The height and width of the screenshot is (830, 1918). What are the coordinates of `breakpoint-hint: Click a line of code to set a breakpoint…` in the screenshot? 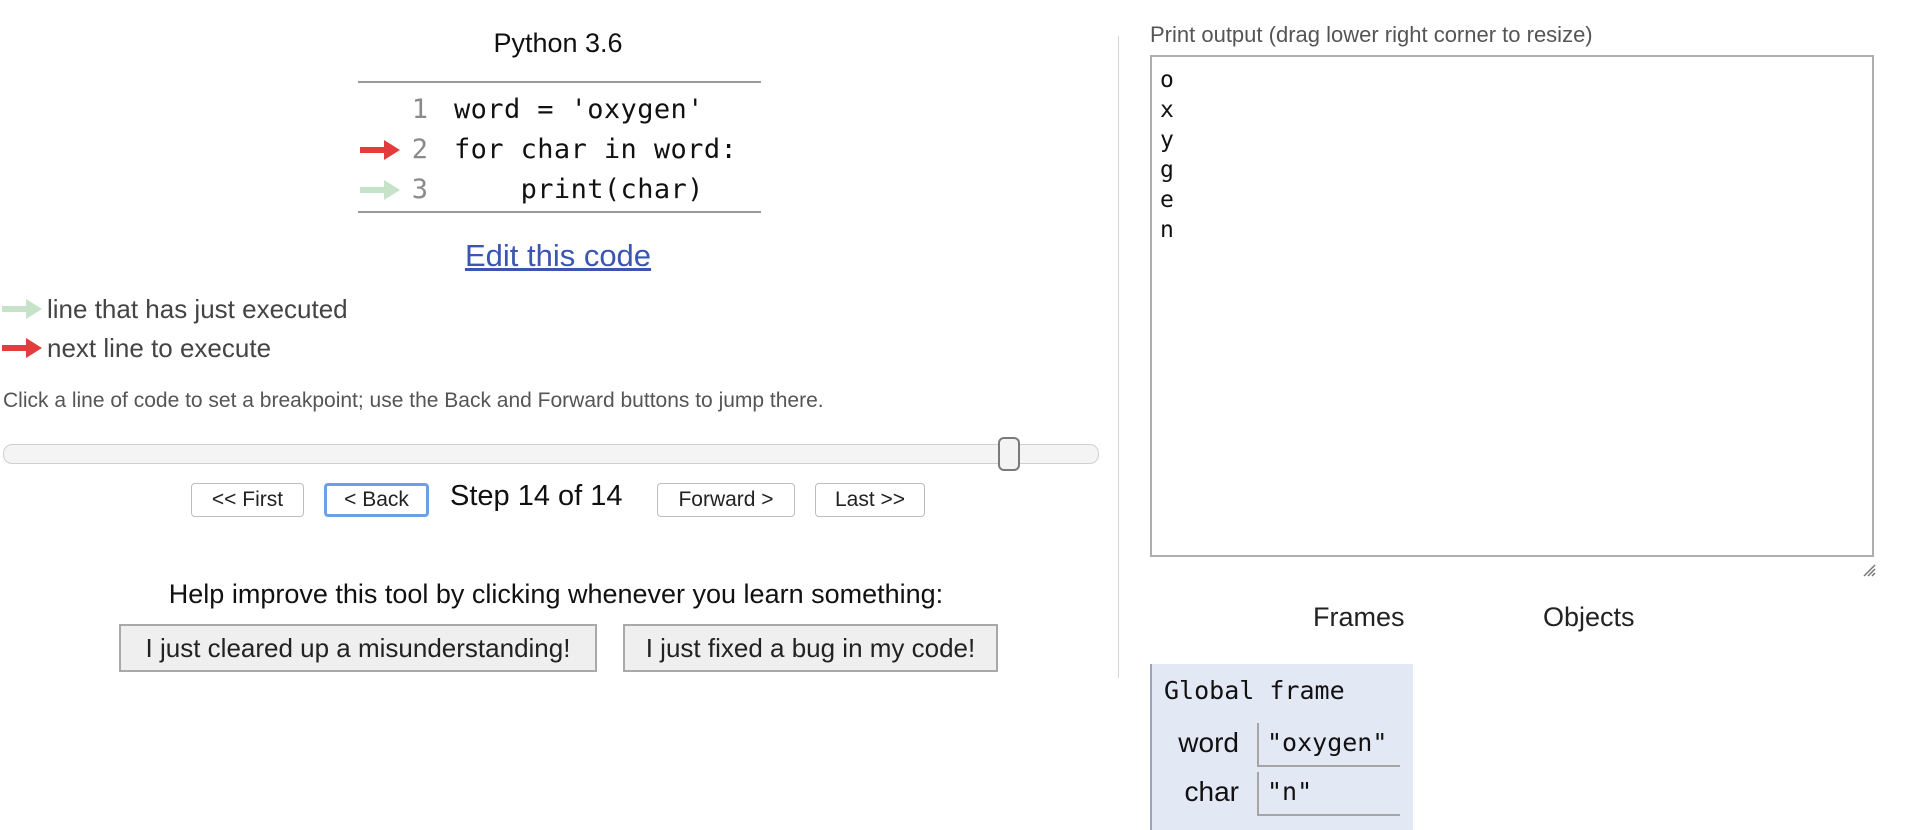 It's located at (413, 400).